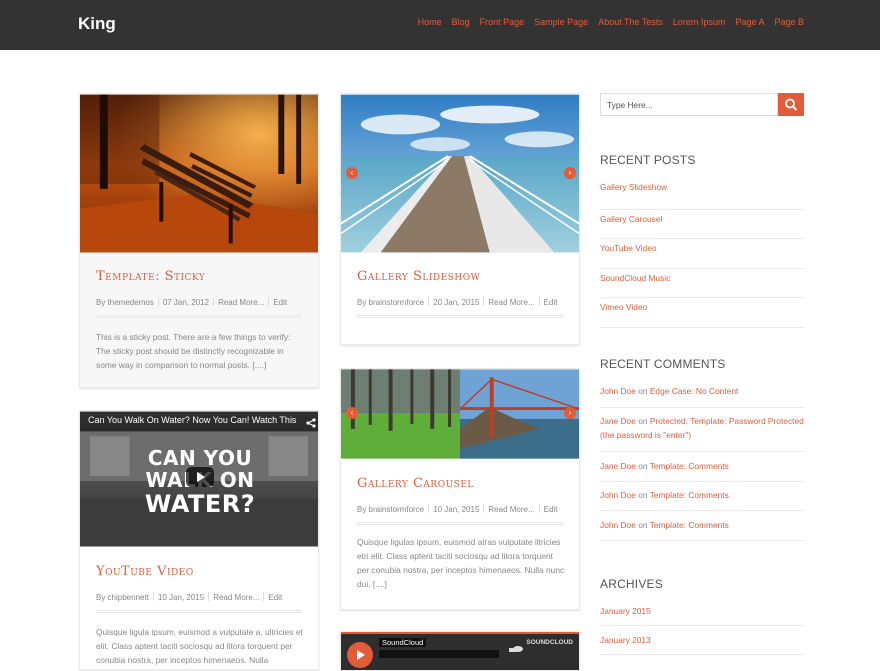  Describe the element at coordinates (200, 458) in the screenshot. I see `overlay-line: CAN YOU` at that location.